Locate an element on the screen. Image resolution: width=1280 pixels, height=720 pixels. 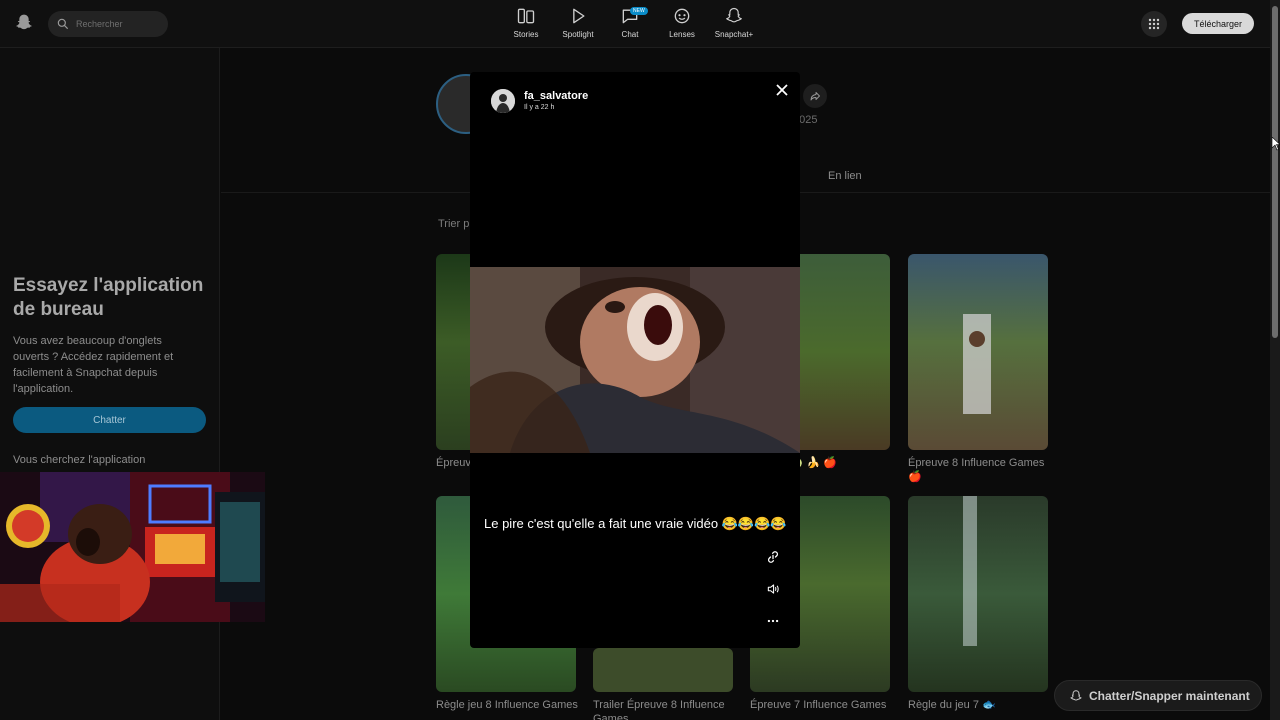
search-bar is located at coordinates (108, 24).